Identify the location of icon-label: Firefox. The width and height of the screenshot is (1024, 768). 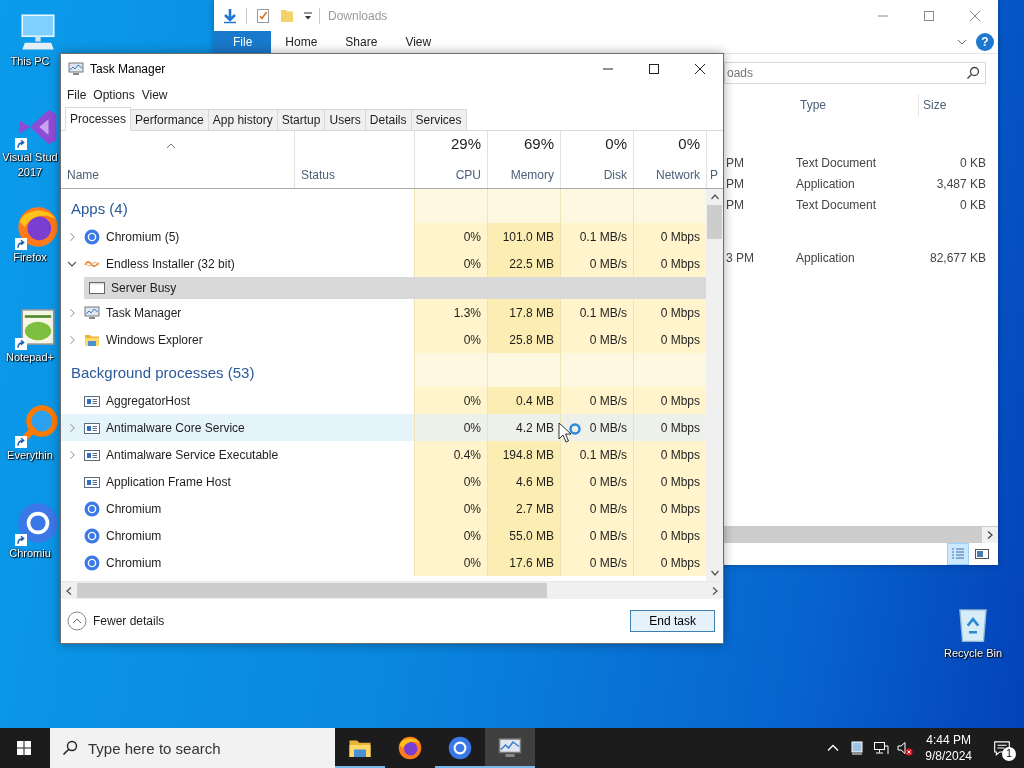
(30, 257).